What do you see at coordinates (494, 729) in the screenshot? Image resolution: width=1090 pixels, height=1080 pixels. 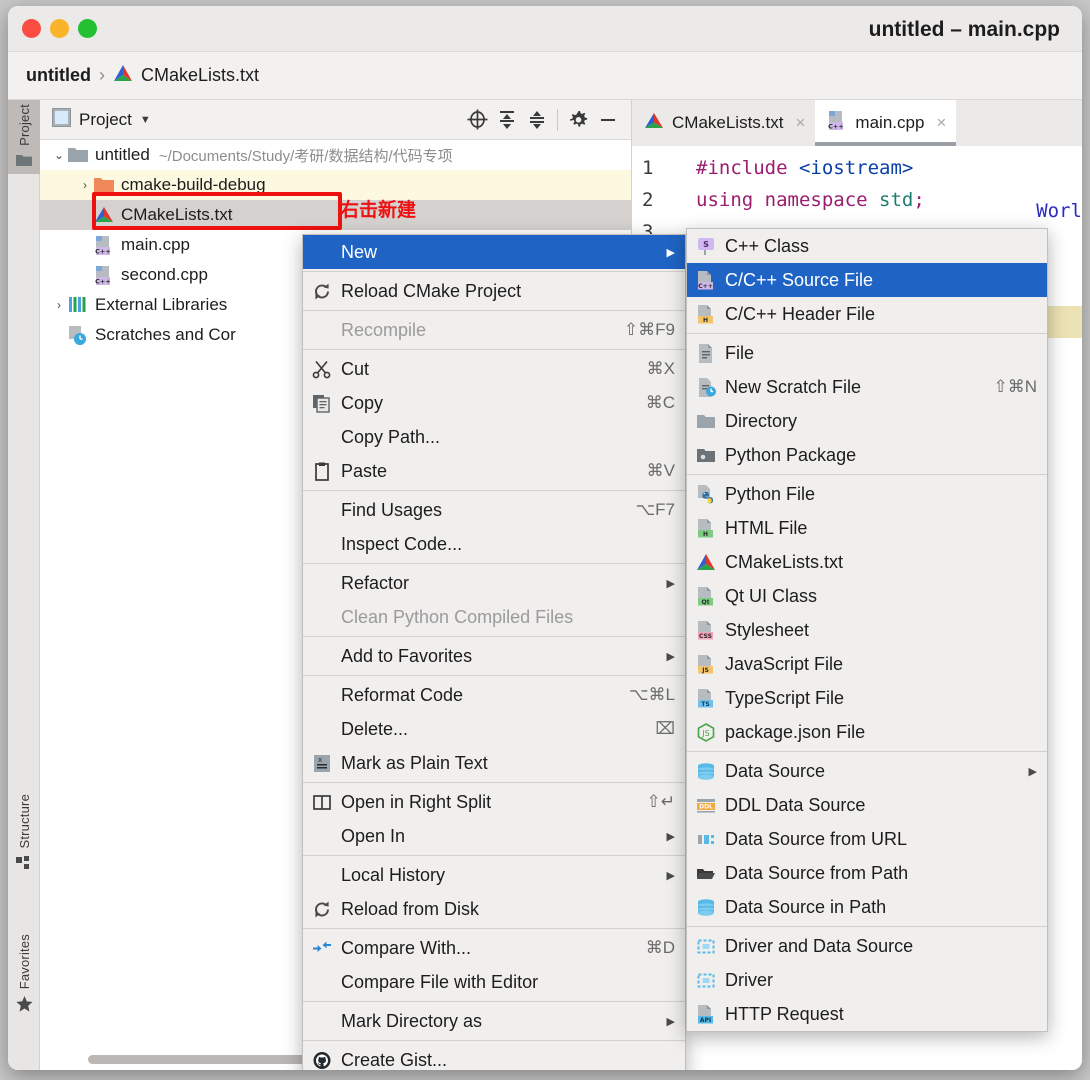 I see `menu-item-delete: Delete... ⌧` at bounding box center [494, 729].